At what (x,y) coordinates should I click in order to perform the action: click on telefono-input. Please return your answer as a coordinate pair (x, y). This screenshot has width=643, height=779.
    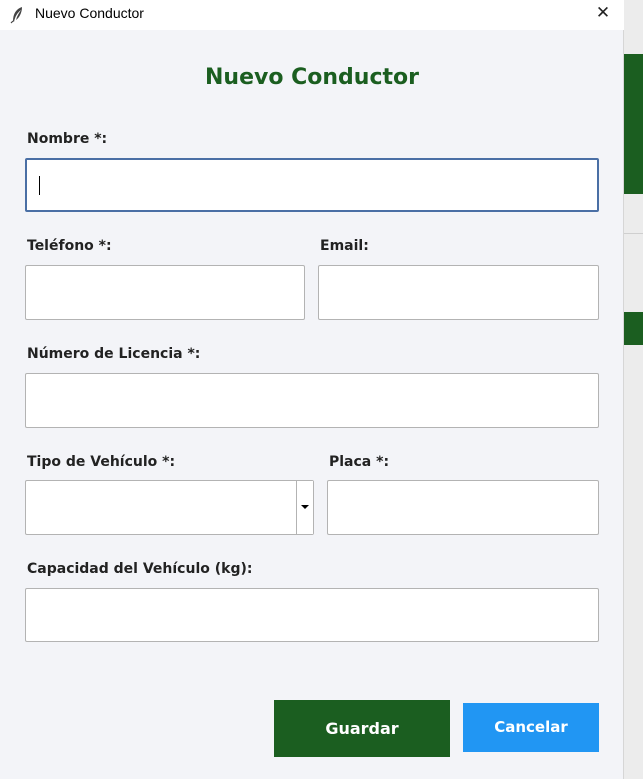
    Looking at the image, I should click on (165, 292).